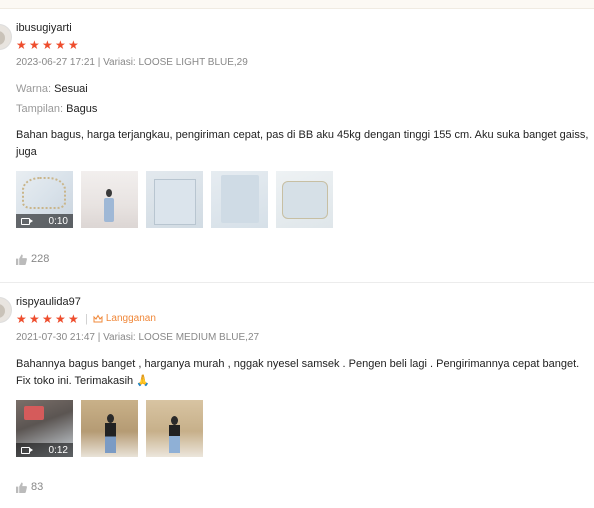 The height and width of the screenshot is (508, 594). What do you see at coordinates (34, 89) in the screenshot?
I see `attribute-label: Warna:` at bounding box center [34, 89].